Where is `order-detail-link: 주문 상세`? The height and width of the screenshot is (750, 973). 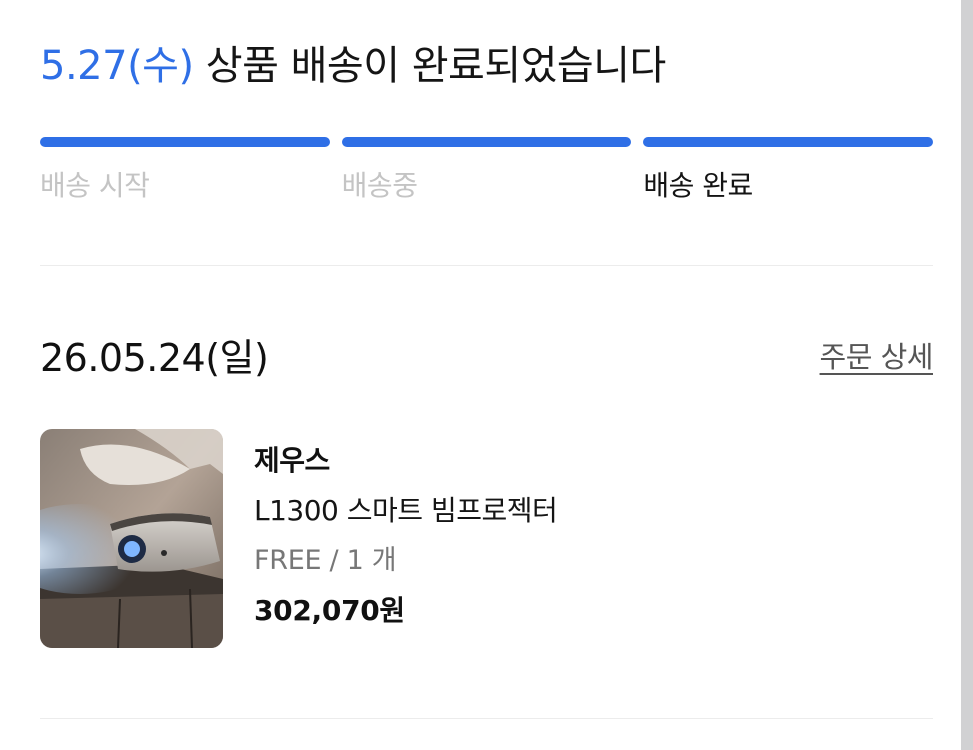
order-detail-link: 주문 상세 is located at coordinates (877, 357).